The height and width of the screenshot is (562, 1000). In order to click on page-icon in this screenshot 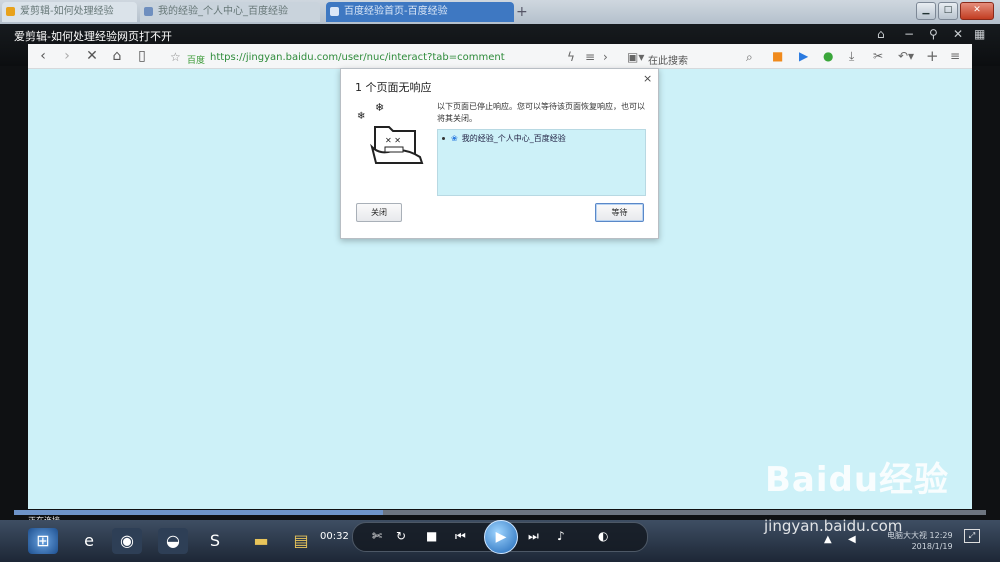, I will do `click(334, 11)`.